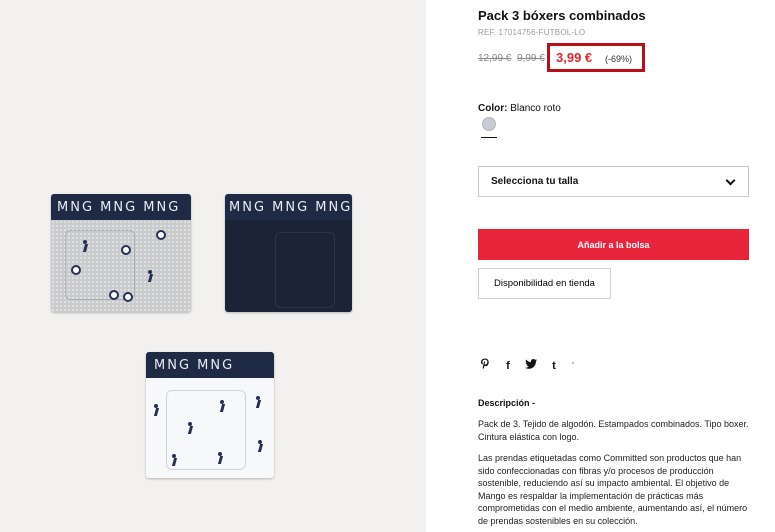  Describe the element at coordinates (562, 15) in the screenshot. I see `product-title: Pack 3 bóxers combinados` at that location.